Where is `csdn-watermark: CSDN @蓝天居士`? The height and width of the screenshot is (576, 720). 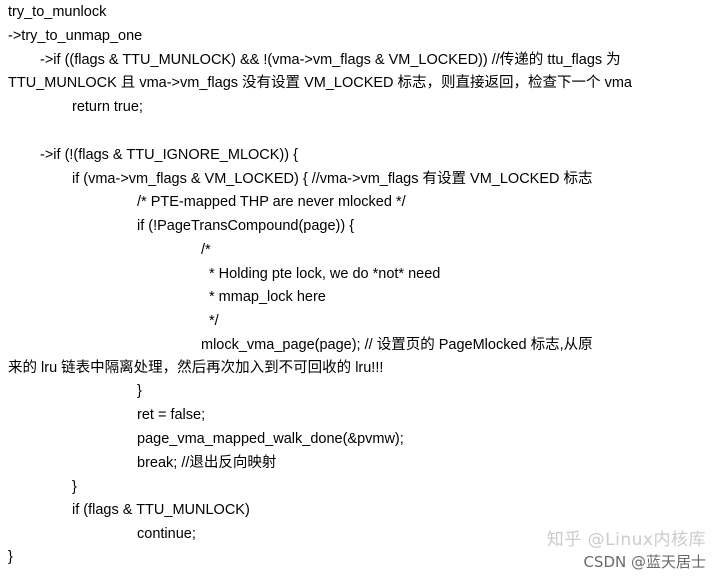 csdn-watermark: CSDN @蓝天居士 is located at coordinates (644, 562).